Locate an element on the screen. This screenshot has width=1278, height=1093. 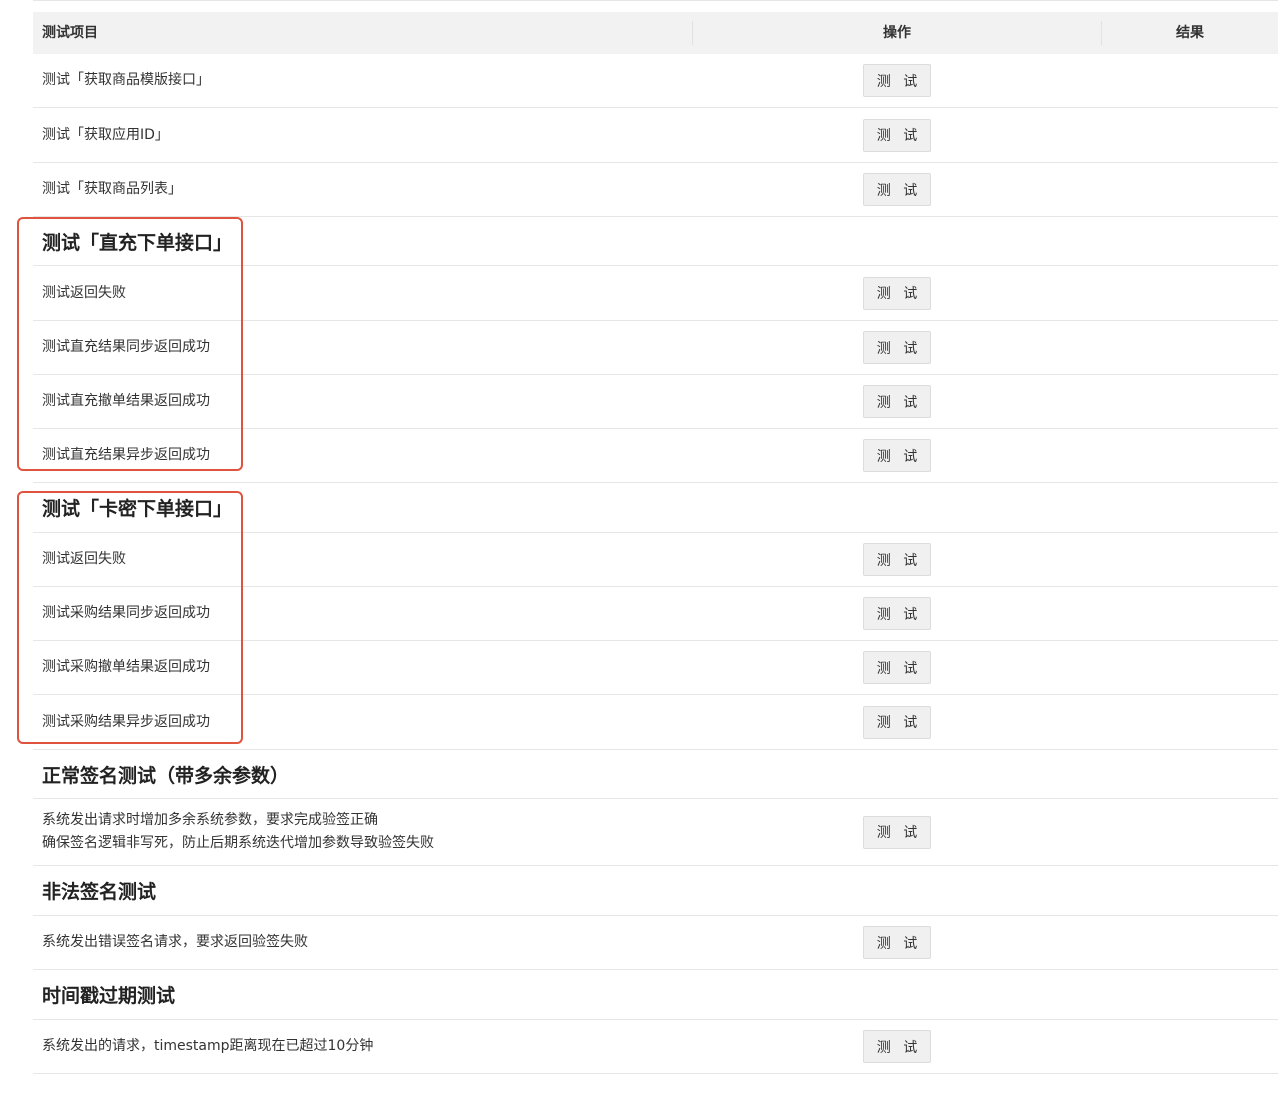
test-item-label: 测试直充结果同步返回成功 is located at coordinates (126, 347).